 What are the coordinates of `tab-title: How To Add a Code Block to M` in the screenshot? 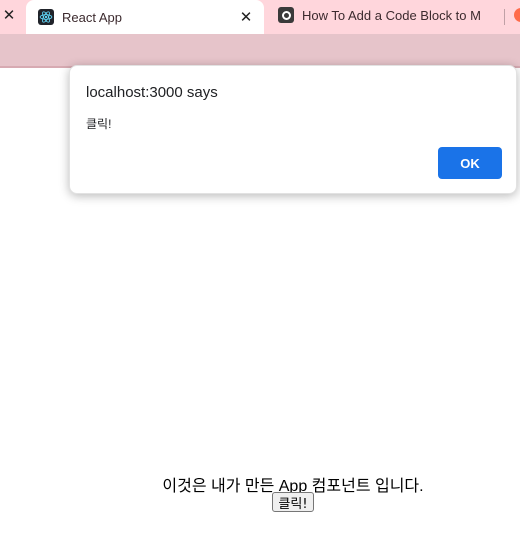 It's located at (391, 15).